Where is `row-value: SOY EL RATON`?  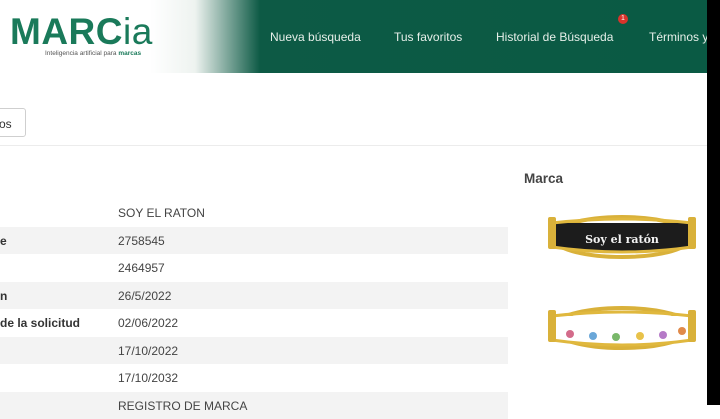 row-value: SOY EL RATON is located at coordinates (161, 213).